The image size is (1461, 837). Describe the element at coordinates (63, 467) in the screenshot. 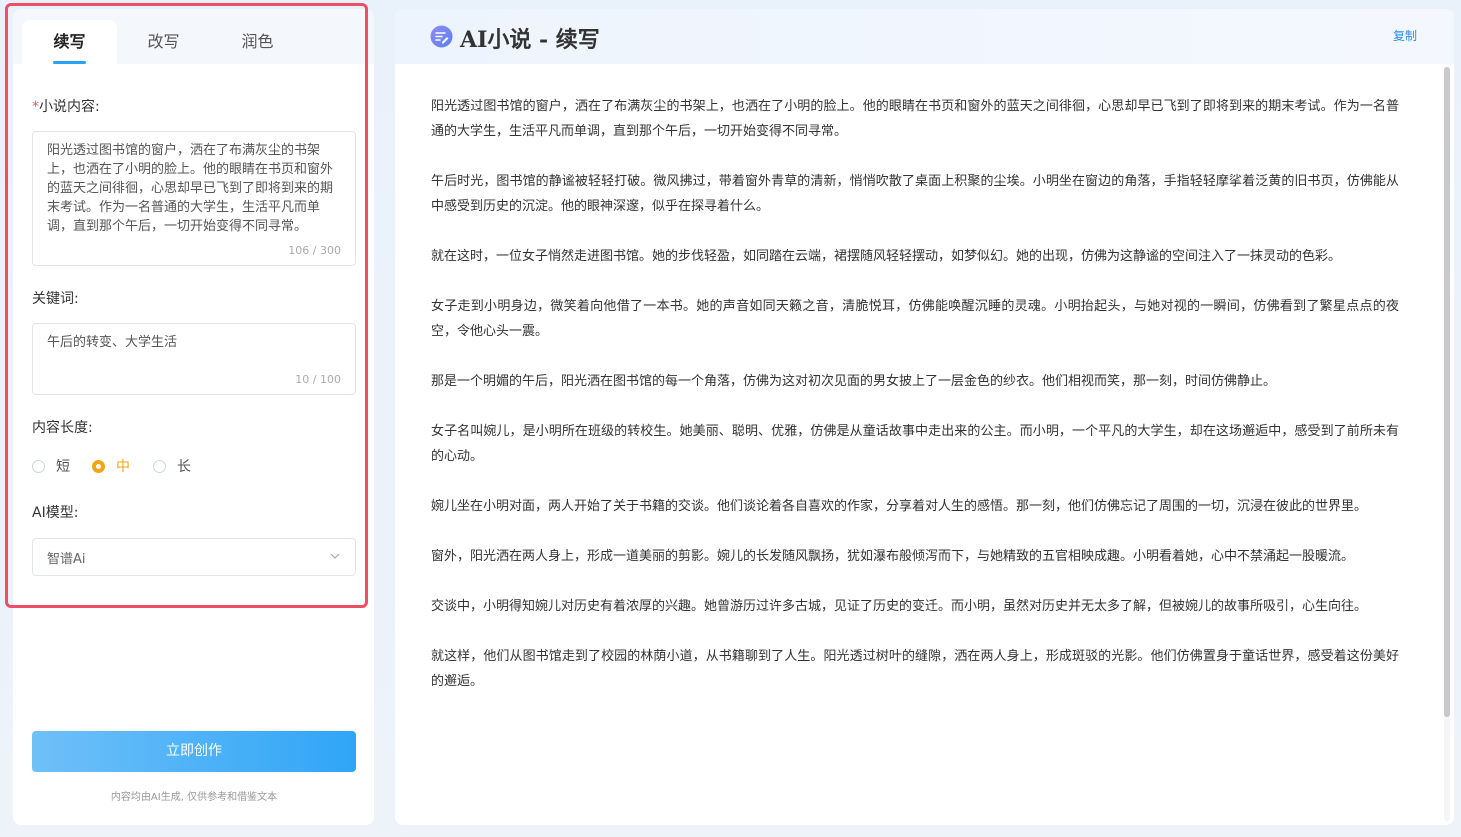

I see `radio-short-label: 短` at that location.